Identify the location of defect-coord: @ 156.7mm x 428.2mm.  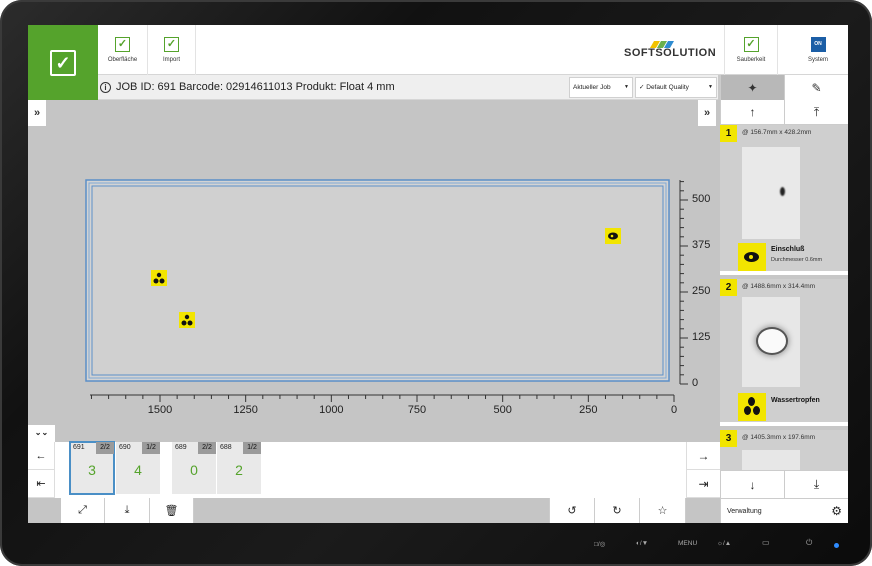
(777, 132).